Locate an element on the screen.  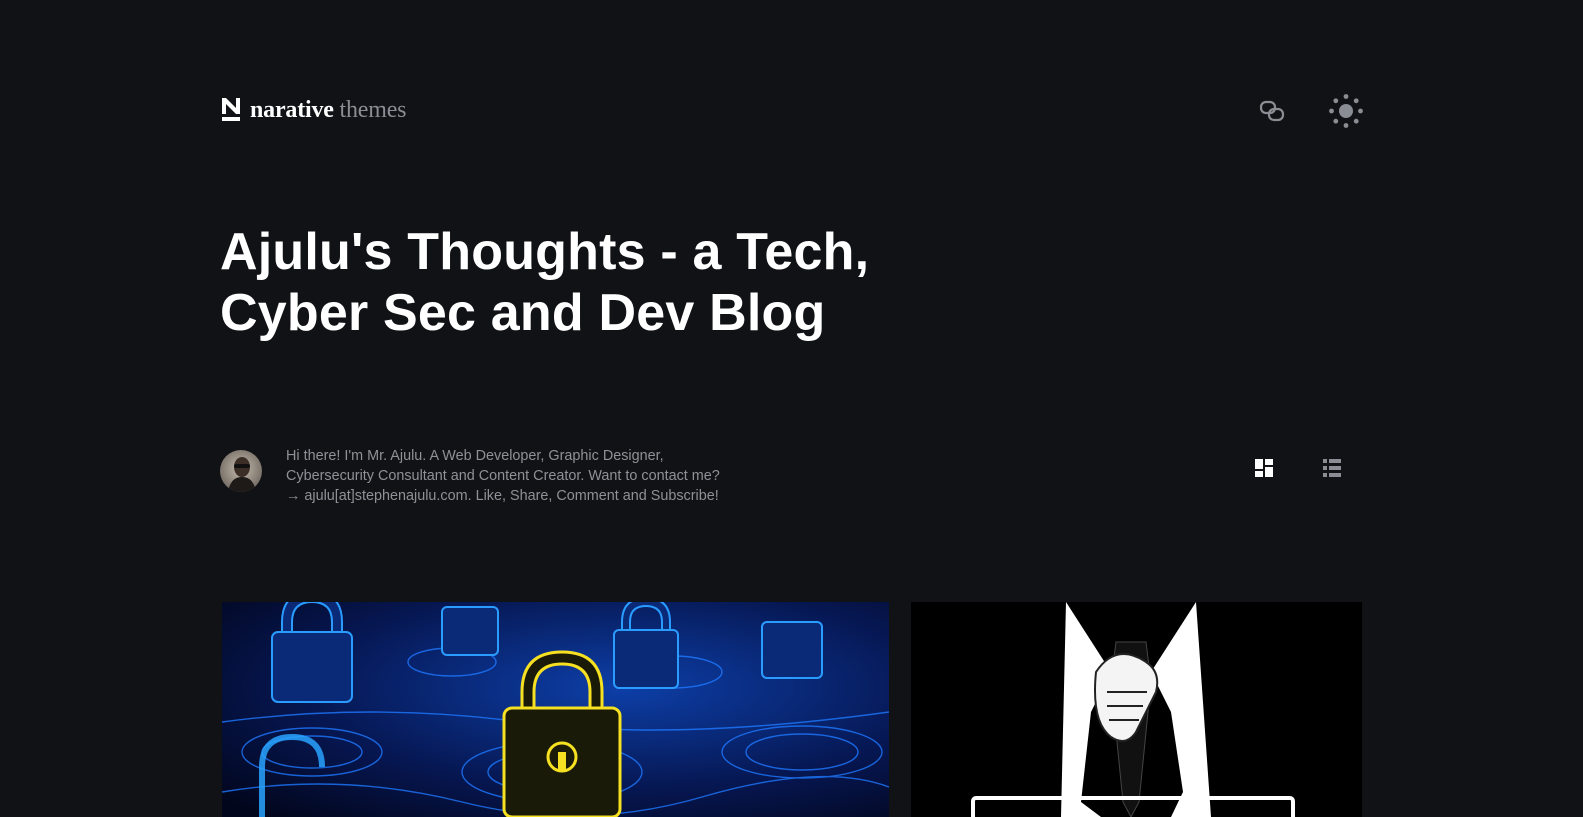
header-actions is located at coordinates (1309, 113).